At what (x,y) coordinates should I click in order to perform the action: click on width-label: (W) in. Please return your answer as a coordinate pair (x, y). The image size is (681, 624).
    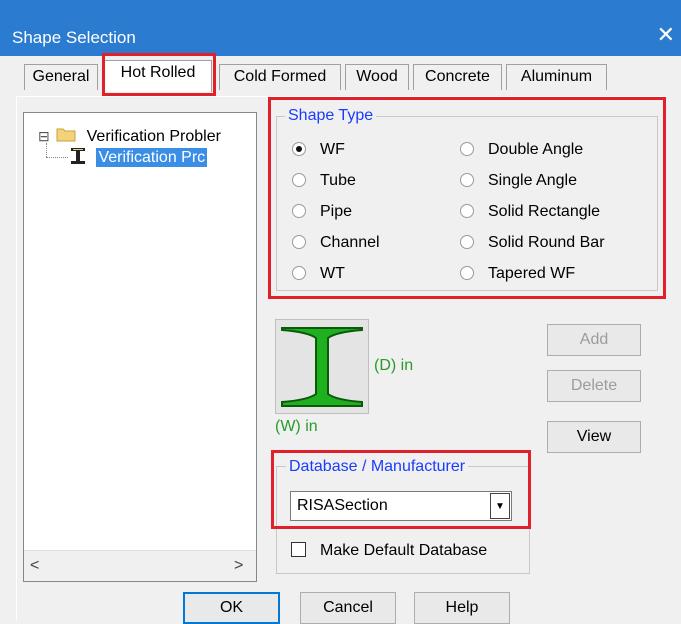
    Looking at the image, I should click on (296, 426).